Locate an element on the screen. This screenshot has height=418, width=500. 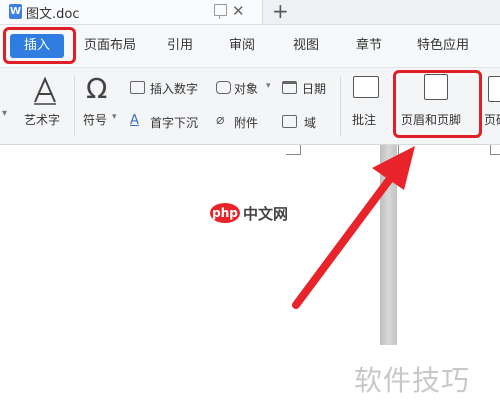
document-tab: W 图文.doc ✕ is located at coordinates (131, 12).